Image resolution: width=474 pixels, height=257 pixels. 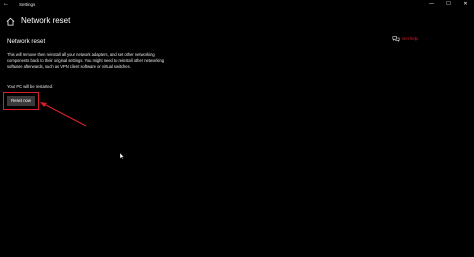 I want to click on reset-now-button: Reset now, so click(x=21, y=101).